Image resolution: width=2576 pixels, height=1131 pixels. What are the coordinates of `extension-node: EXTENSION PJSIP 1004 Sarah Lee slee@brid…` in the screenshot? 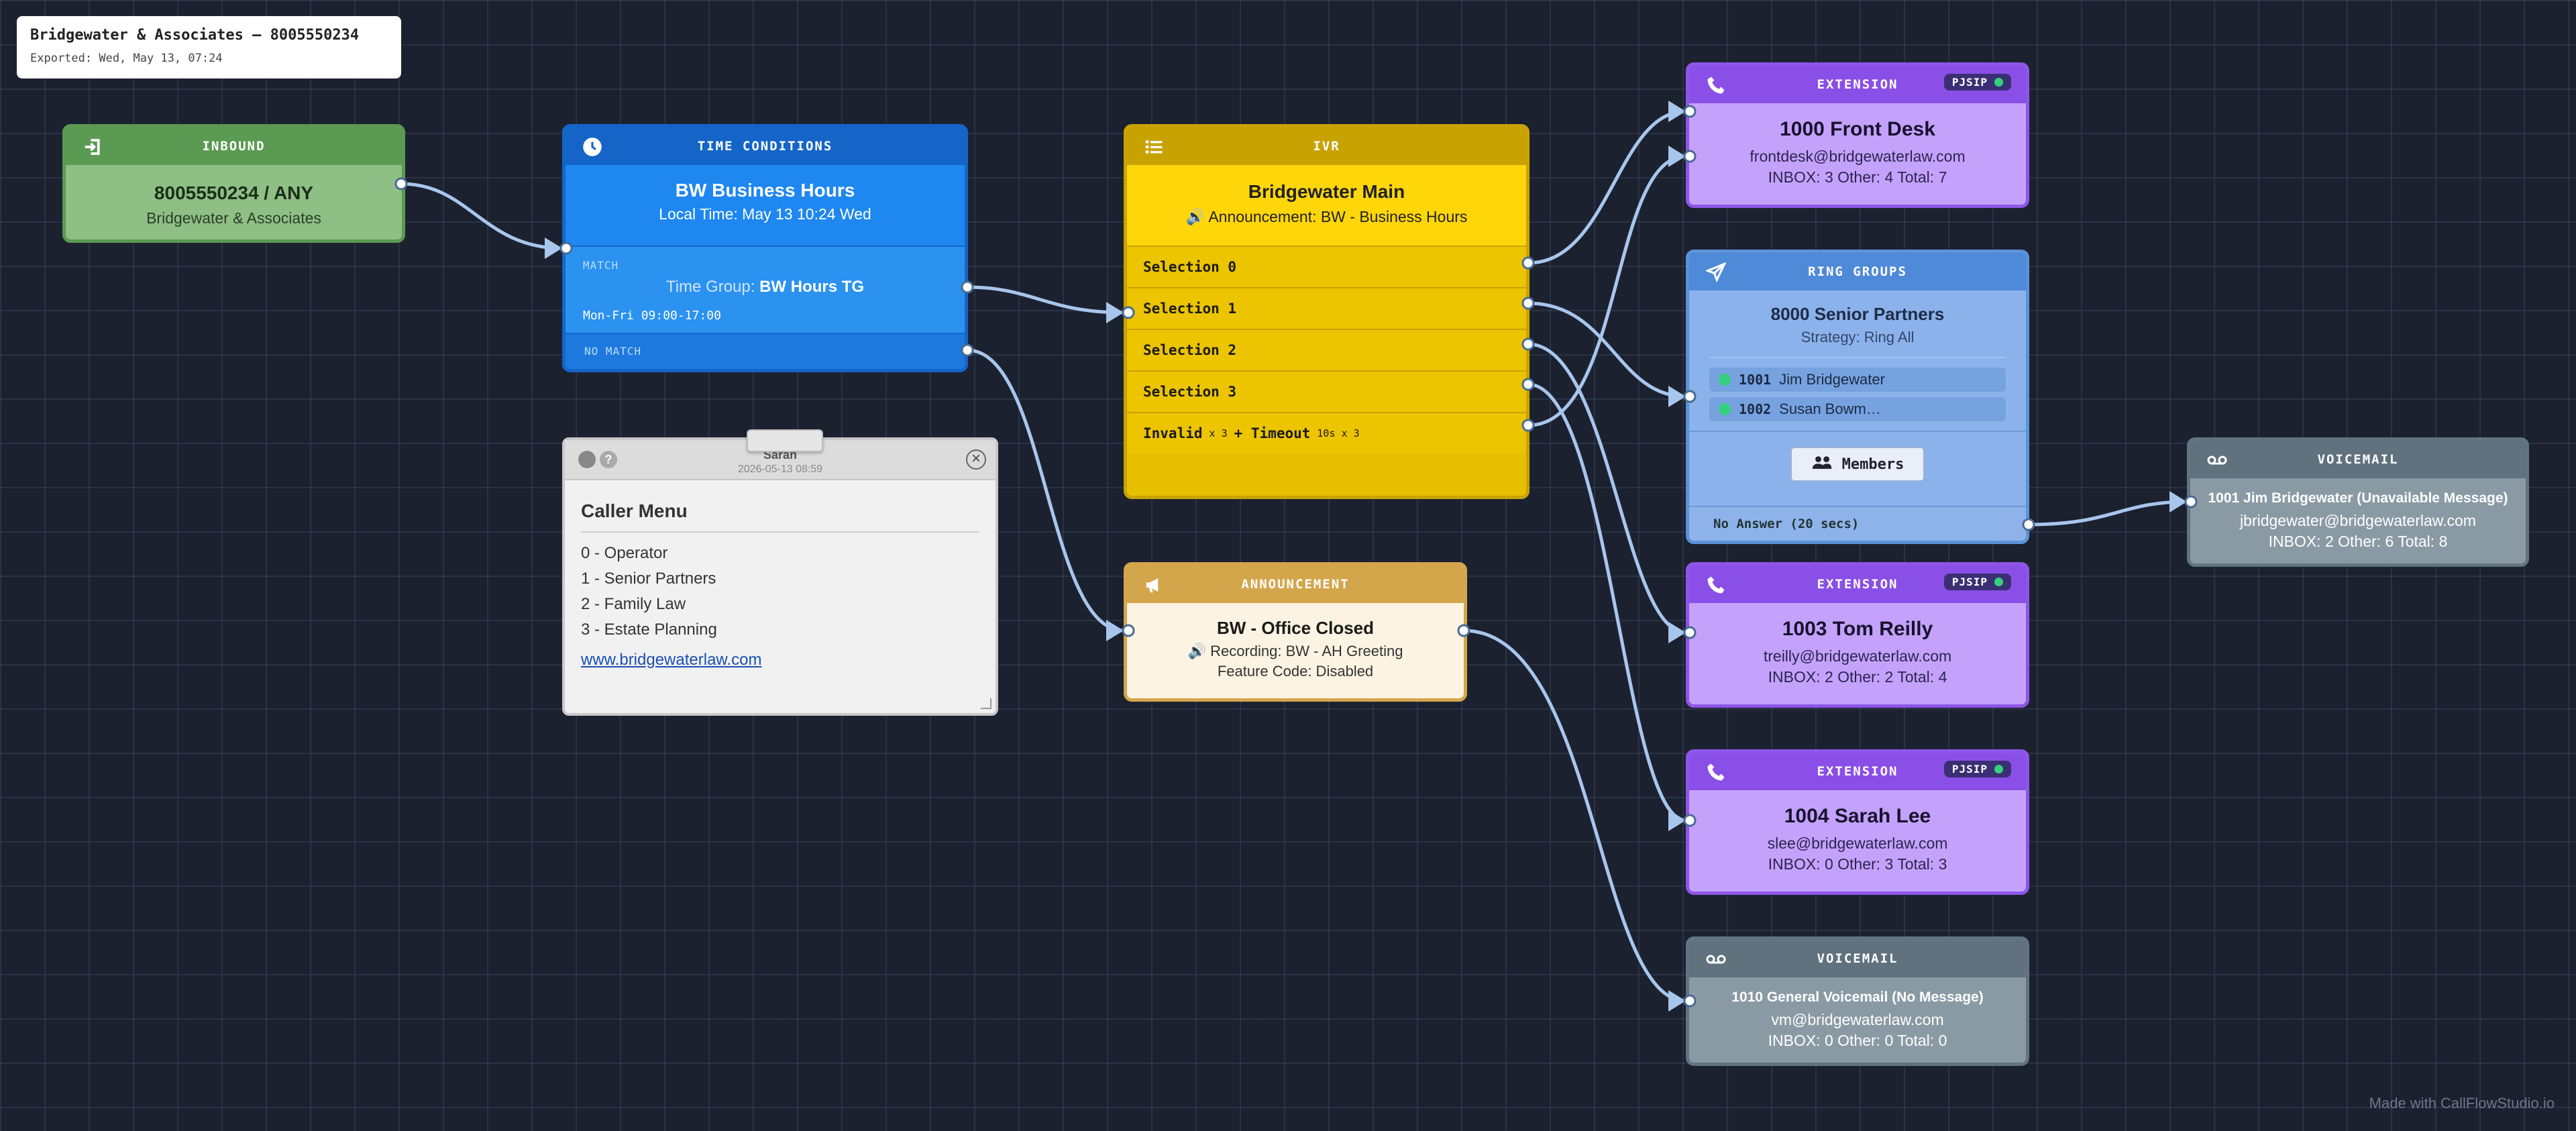 It's located at (1857, 822).